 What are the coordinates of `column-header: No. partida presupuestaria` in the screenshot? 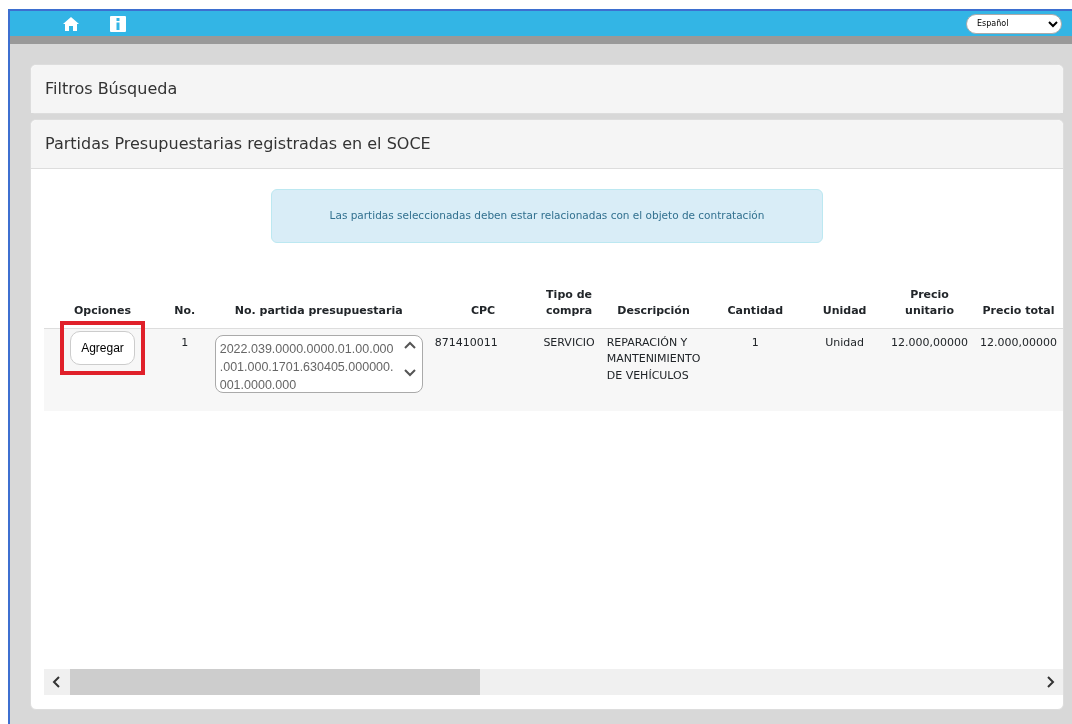 It's located at (318, 305).